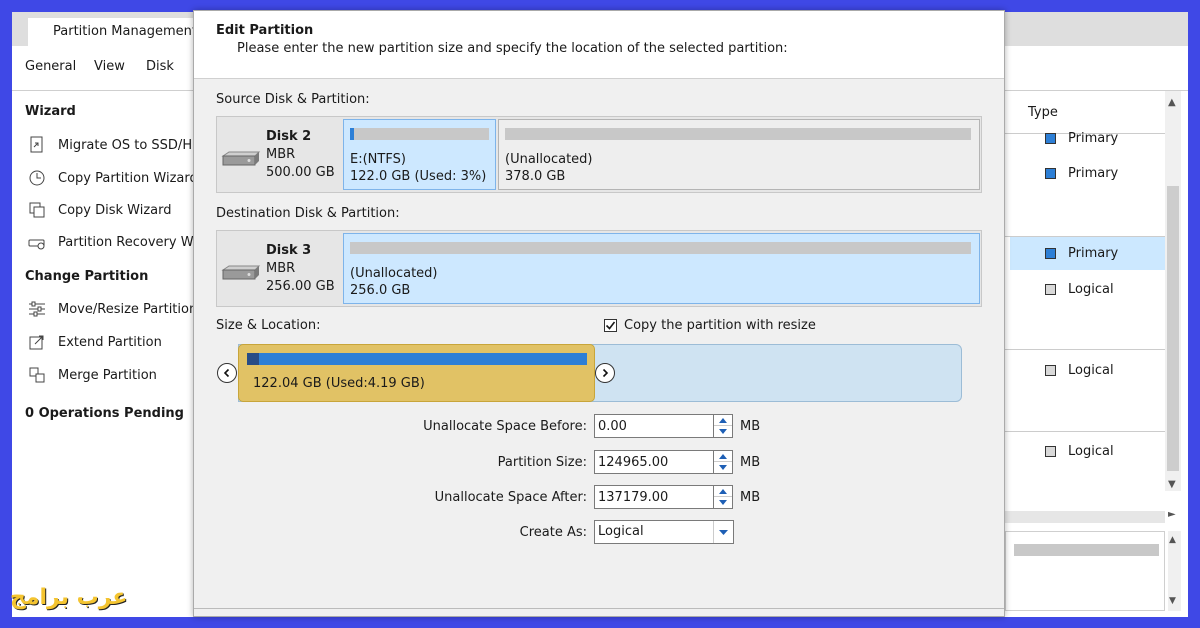 The image size is (1200, 628). Describe the element at coordinates (281, 268) in the screenshot. I see `destination-disk-type: MBR` at that location.